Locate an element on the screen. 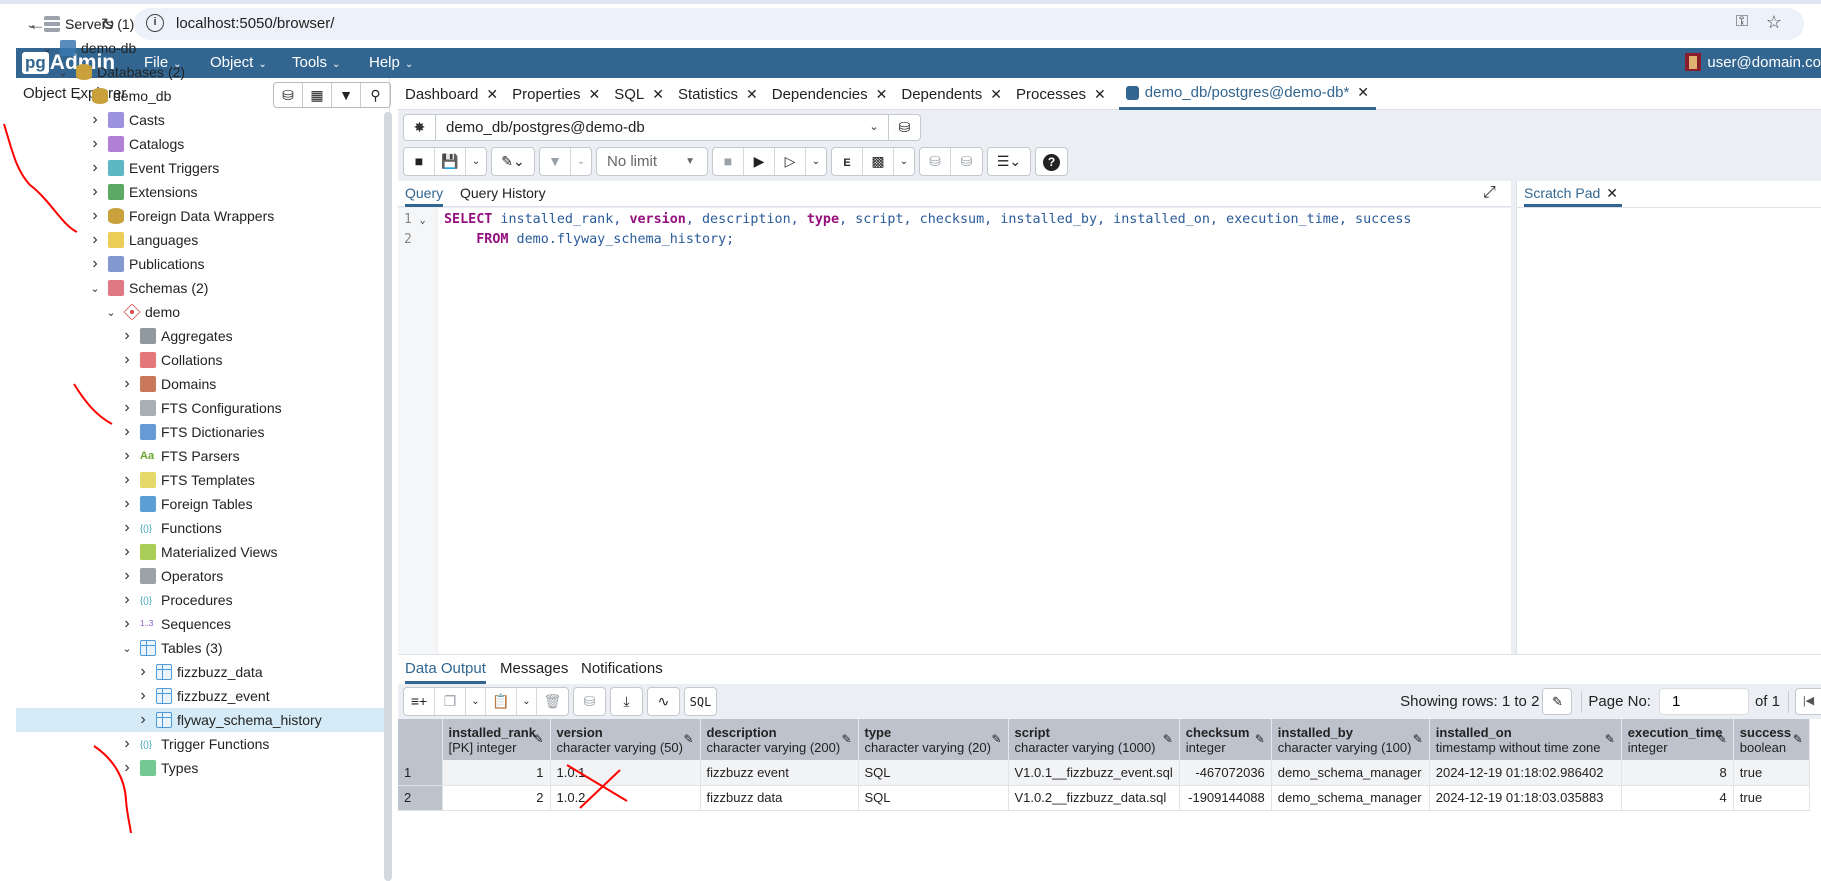 Image resolution: width=1821 pixels, height=881 pixels. tree-item: › Collations is located at coordinates (200, 360).